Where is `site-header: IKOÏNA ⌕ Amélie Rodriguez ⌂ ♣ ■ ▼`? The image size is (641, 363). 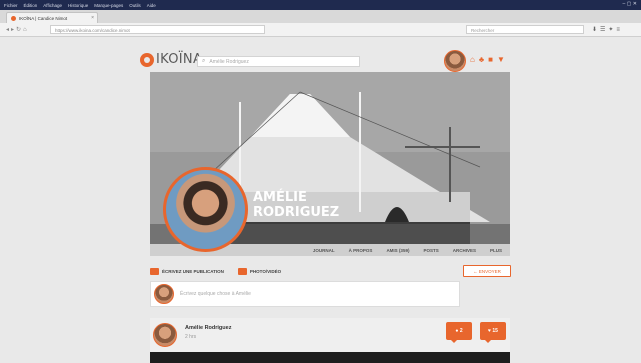
site-header: IKOÏNA ⌕ Amélie Rodriguez ⌂ ♣ ■ ▼ is located at coordinates (320, 57).